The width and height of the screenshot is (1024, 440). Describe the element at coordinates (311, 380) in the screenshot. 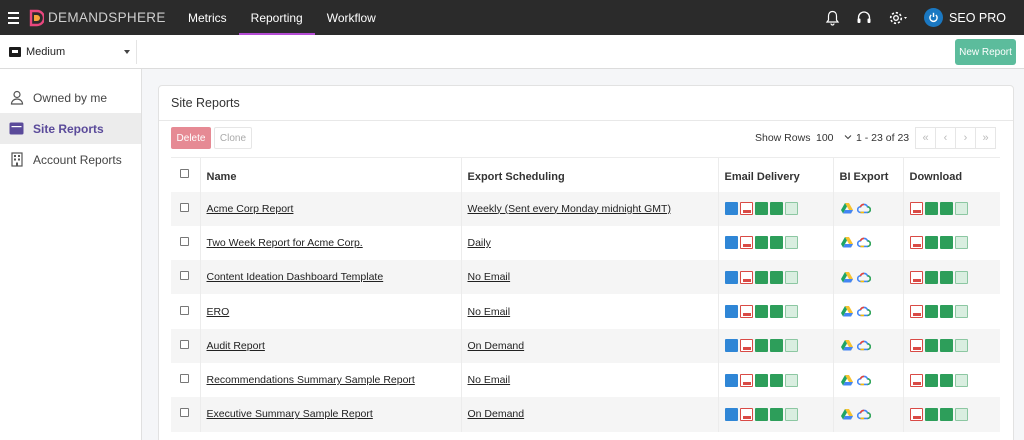

I see `report-name-link: Recommendations Summary Sample Report` at that location.